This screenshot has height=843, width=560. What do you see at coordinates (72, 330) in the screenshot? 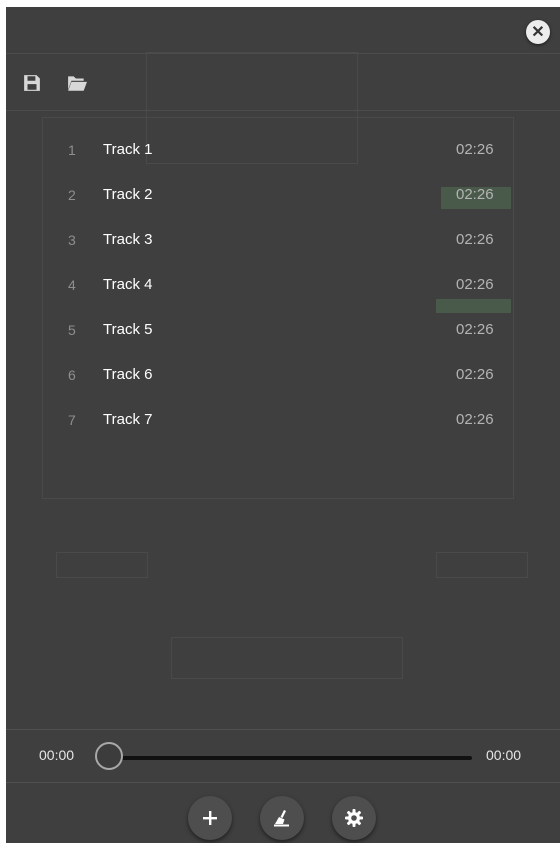
I see `track-number: 5` at bounding box center [72, 330].